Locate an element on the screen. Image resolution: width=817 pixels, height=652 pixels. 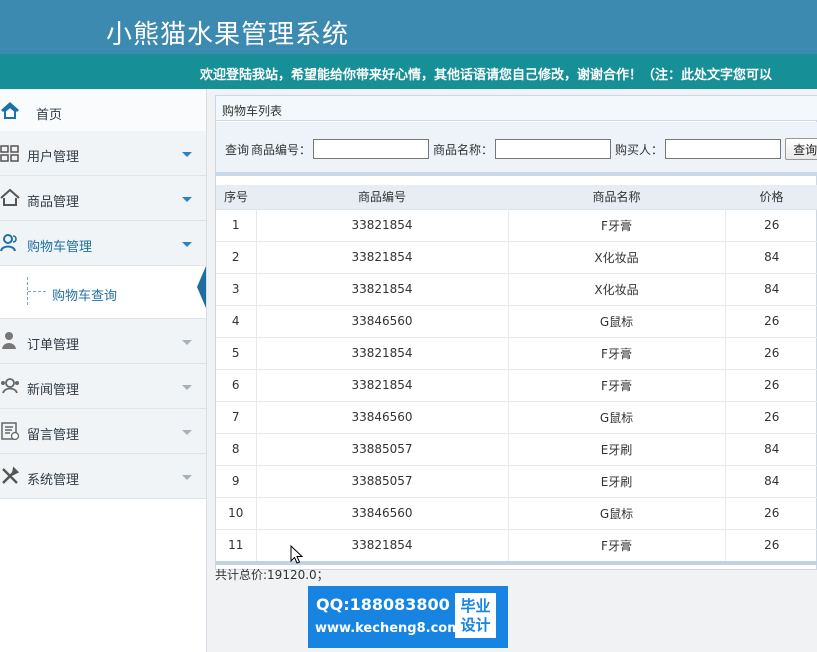
product-no-input is located at coordinates (371, 149).